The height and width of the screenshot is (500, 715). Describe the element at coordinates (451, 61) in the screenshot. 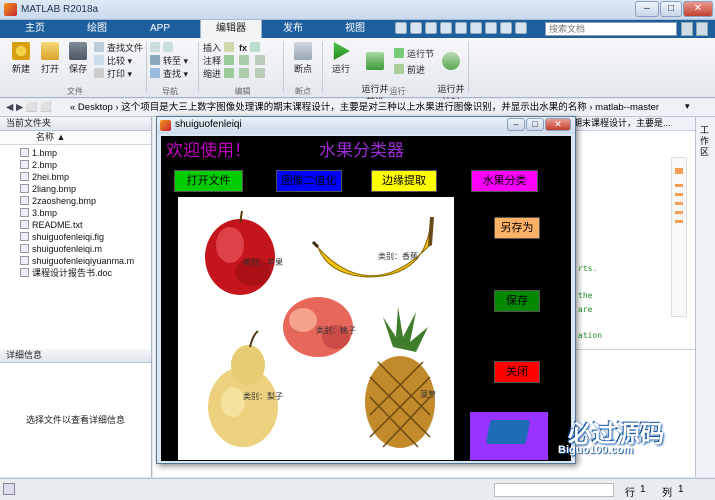

I see `run-time-icon` at that location.